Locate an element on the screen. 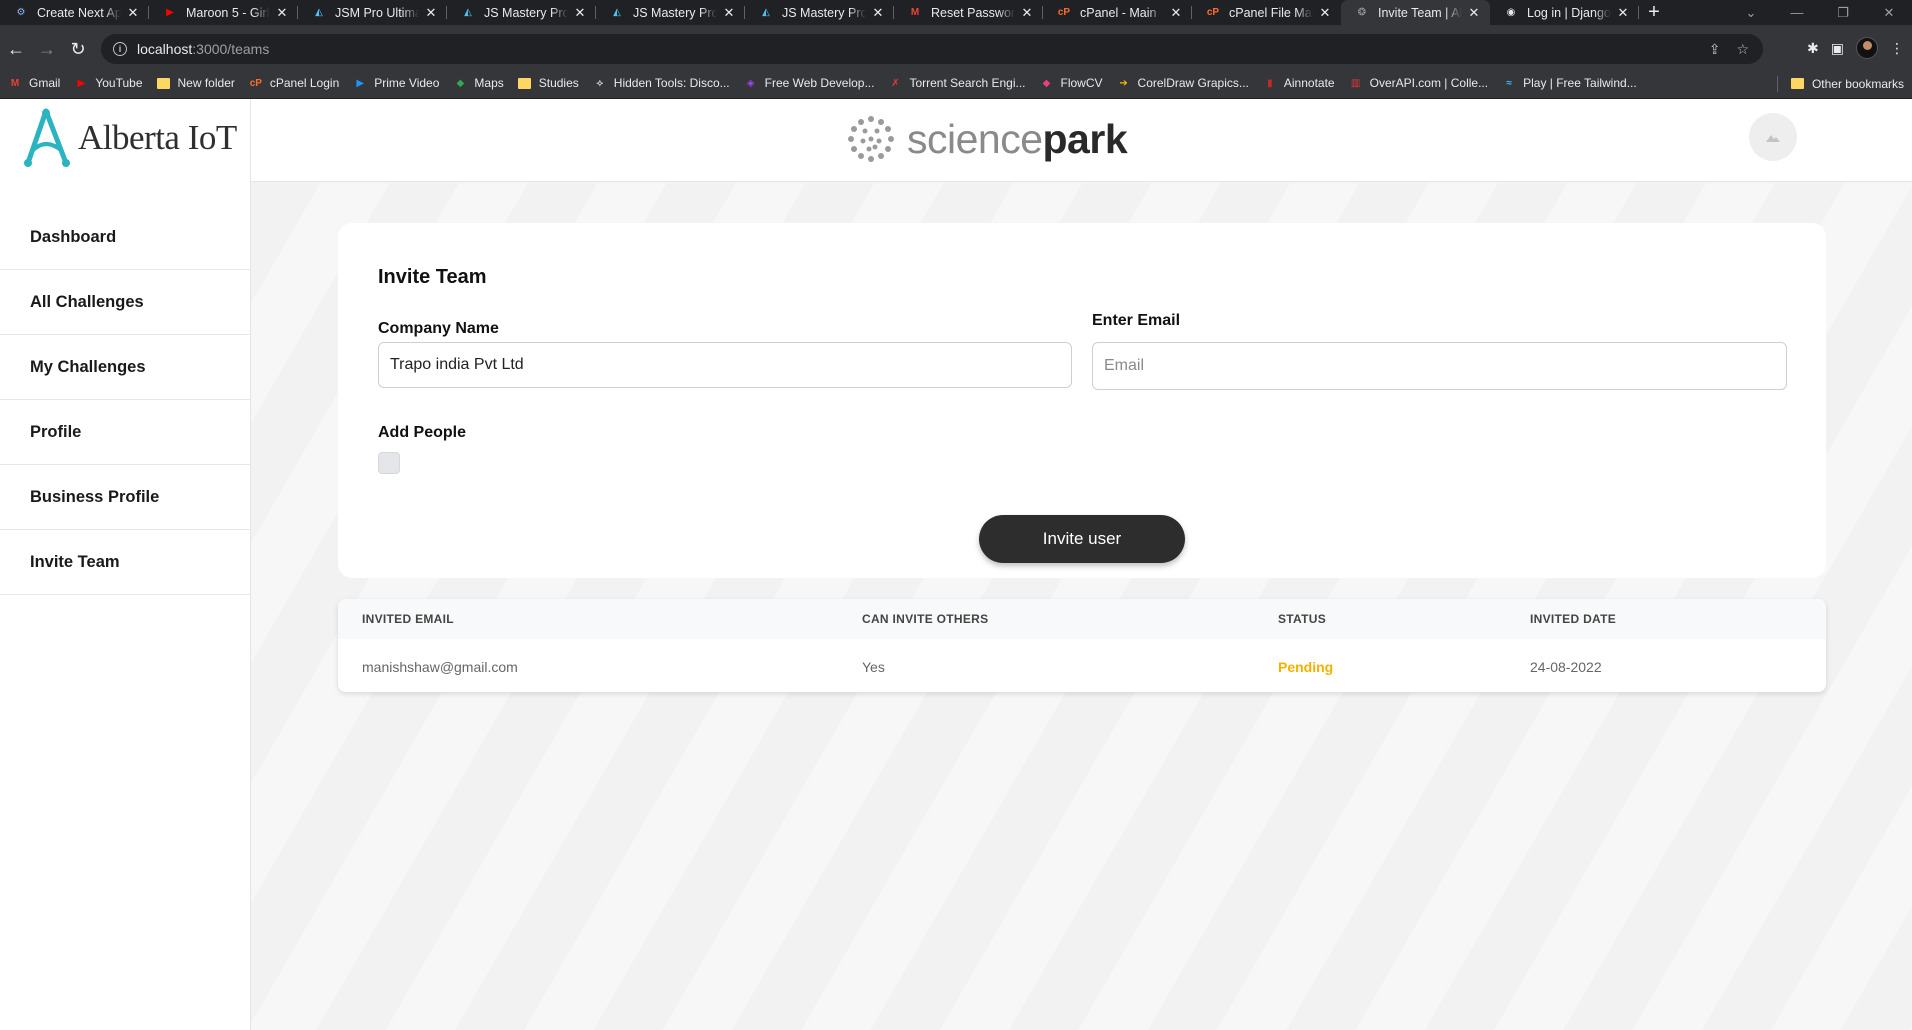  bookmark-item: ▶ Prime Video is located at coordinates (396, 83).